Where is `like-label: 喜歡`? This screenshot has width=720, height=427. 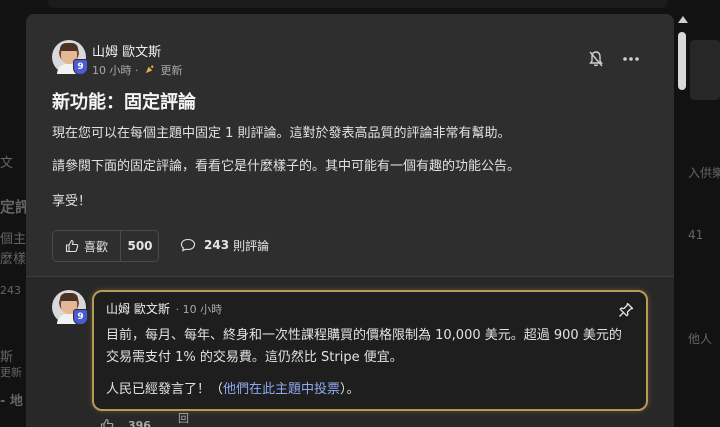 like-label: 喜歡 is located at coordinates (96, 246).